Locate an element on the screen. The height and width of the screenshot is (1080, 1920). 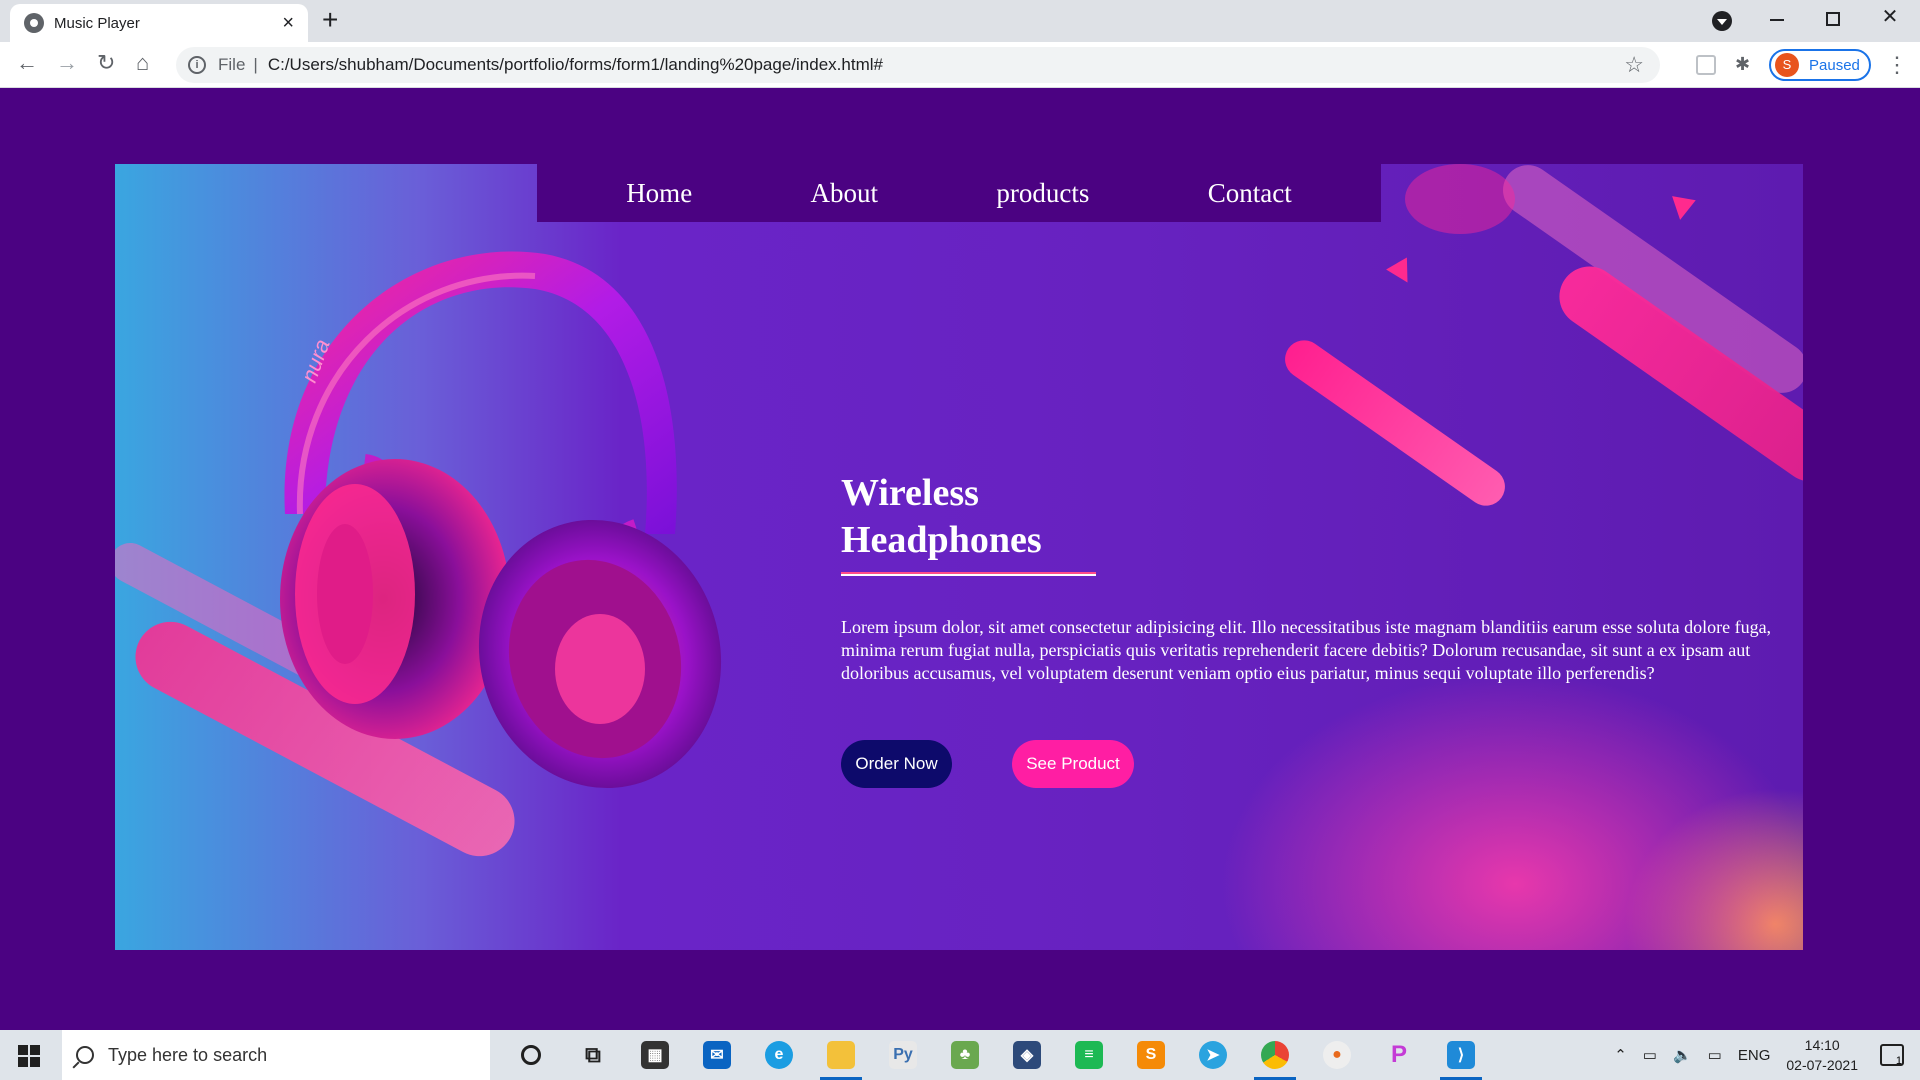
info-icon: i is located at coordinates (197, 65).